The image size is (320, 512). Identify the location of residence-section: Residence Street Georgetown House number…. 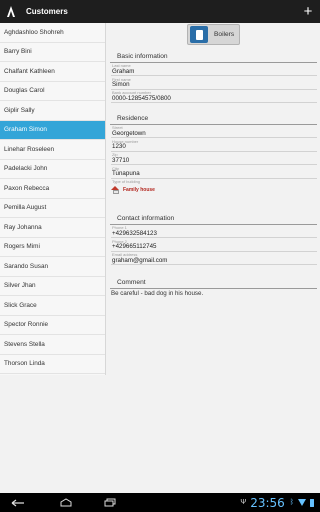
(213, 155).